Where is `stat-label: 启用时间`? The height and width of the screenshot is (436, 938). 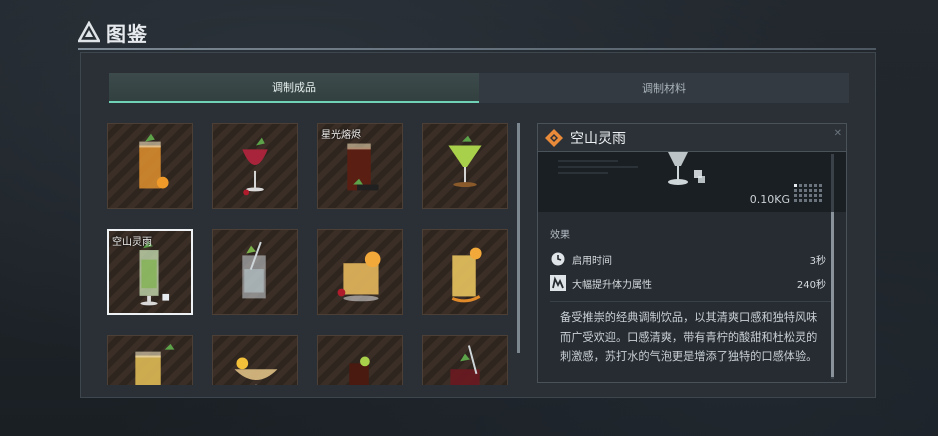 stat-label: 启用时间 is located at coordinates (592, 261).